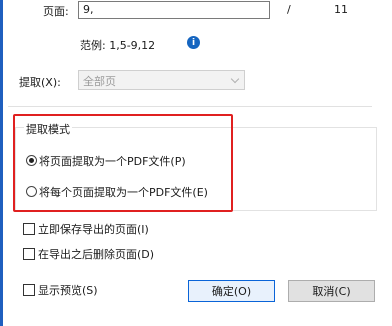  What do you see at coordinates (341, 9) in the screenshot?
I see `page-total: 11` at bounding box center [341, 9].